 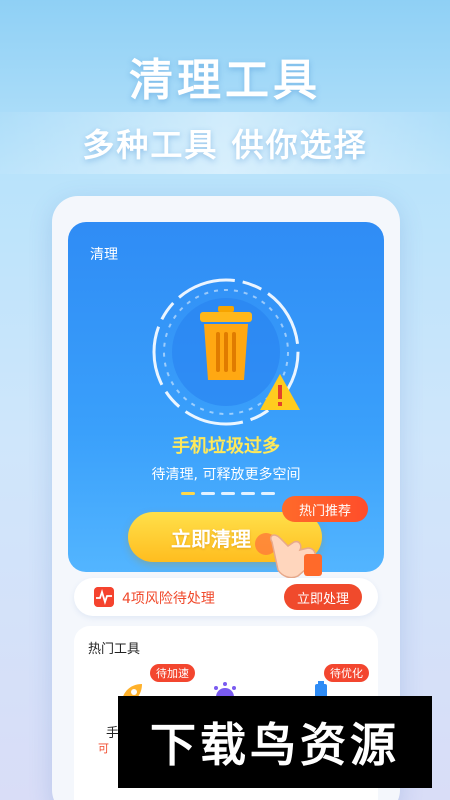 What do you see at coordinates (225, 145) in the screenshot?
I see `promo-subheadline: 多种工具 供你选择` at bounding box center [225, 145].